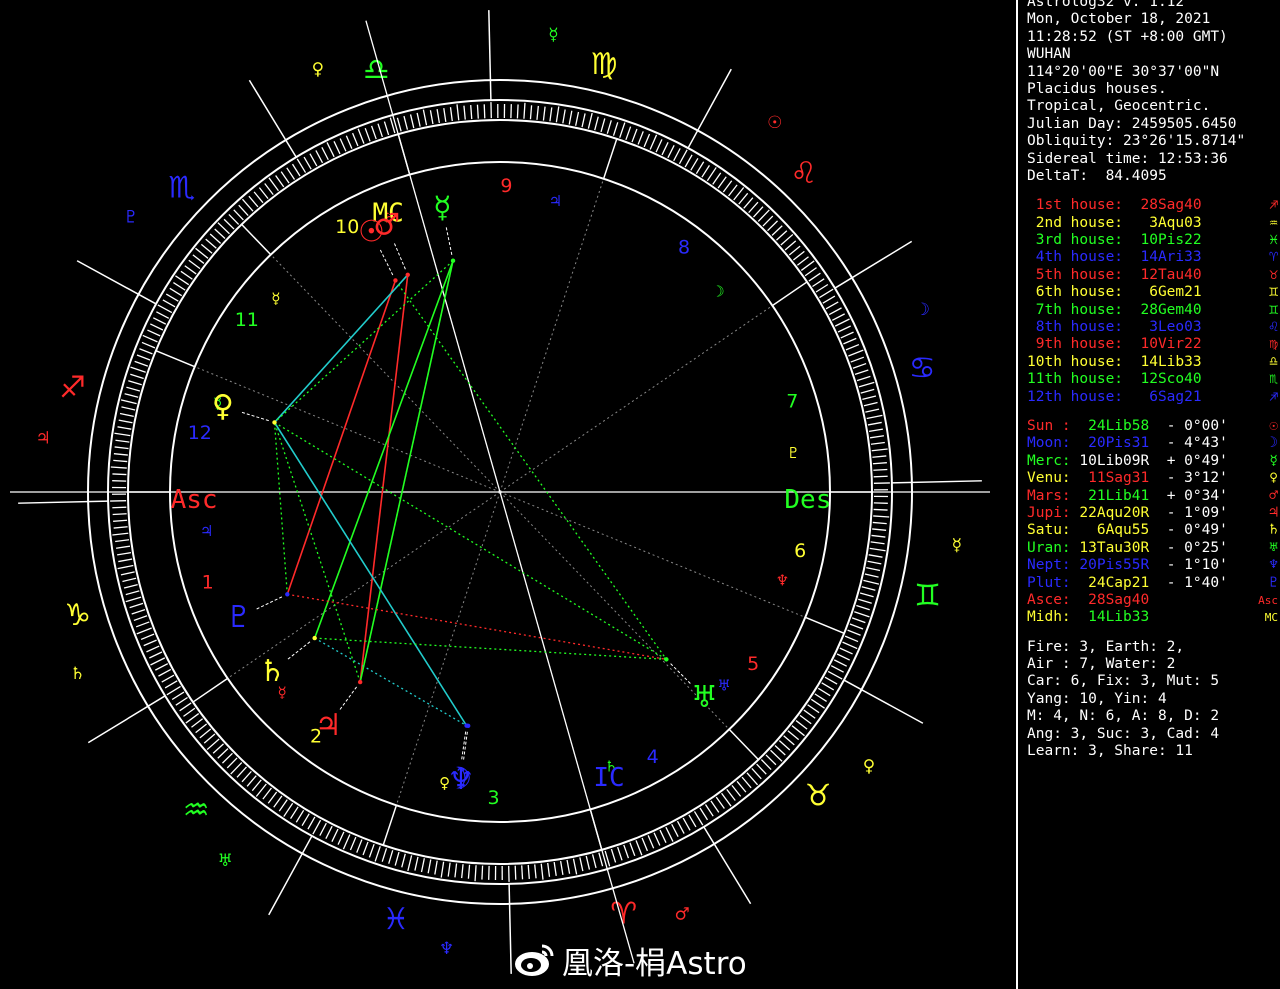  I want to click on sign-boundary, so click(126, 719).